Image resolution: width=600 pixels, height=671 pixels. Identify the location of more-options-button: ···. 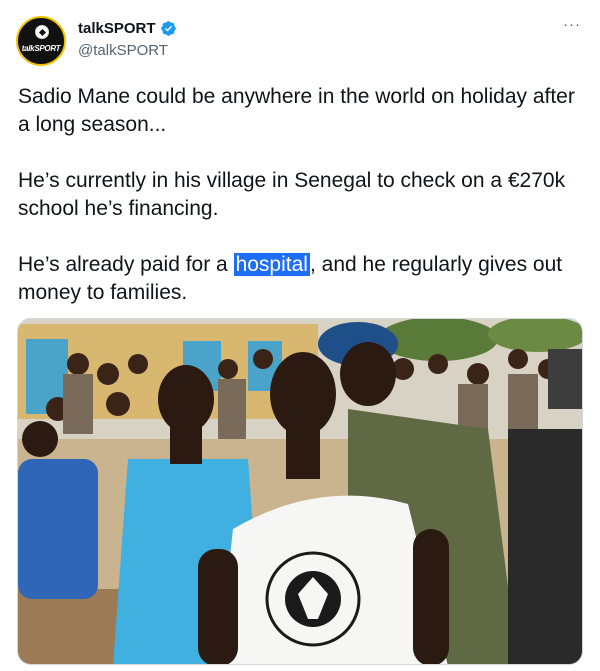
(572, 28).